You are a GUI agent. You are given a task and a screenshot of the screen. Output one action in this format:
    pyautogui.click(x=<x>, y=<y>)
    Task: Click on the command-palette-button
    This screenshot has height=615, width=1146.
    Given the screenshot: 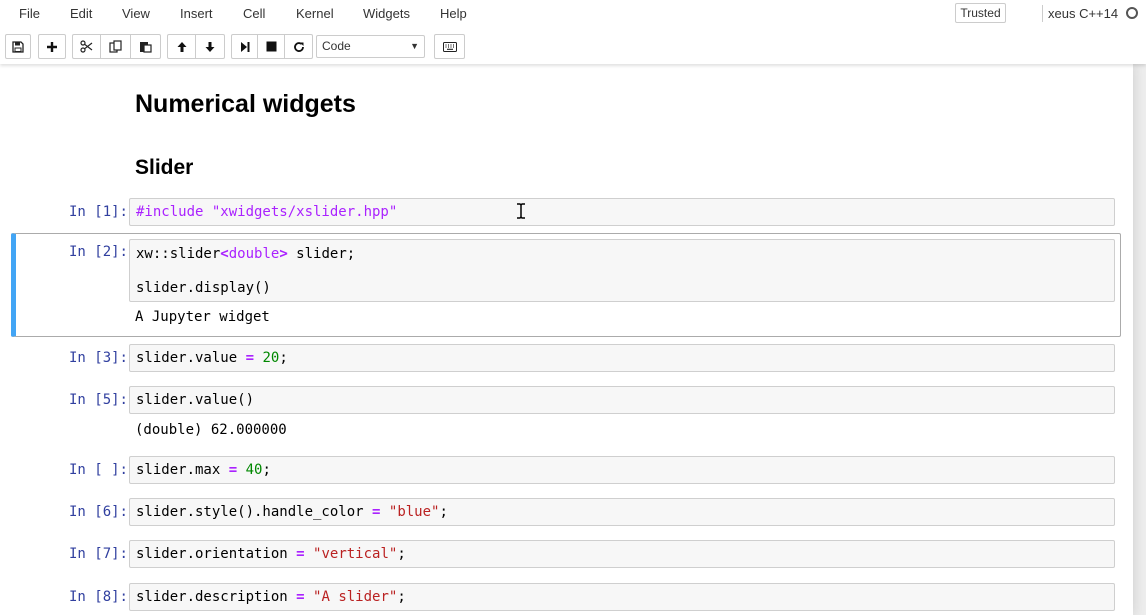 What is the action you would take?
    pyautogui.click(x=449, y=46)
    